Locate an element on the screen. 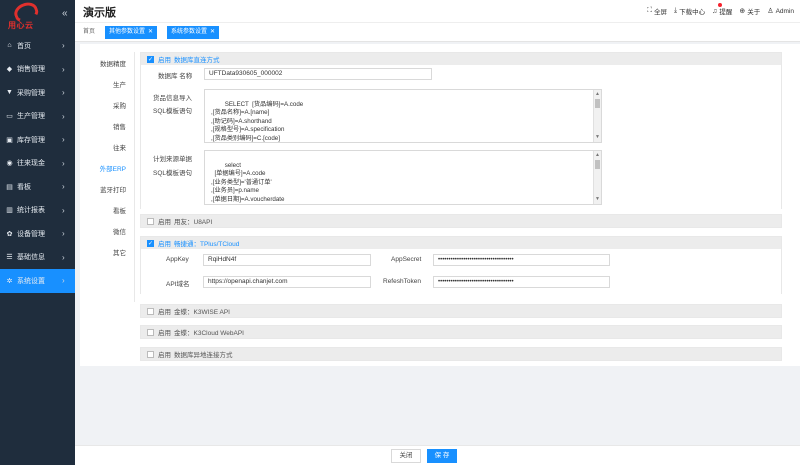 The image size is (800, 465). download-center-button: ⤓ 下载中心 is located at coordinates (689, 11).